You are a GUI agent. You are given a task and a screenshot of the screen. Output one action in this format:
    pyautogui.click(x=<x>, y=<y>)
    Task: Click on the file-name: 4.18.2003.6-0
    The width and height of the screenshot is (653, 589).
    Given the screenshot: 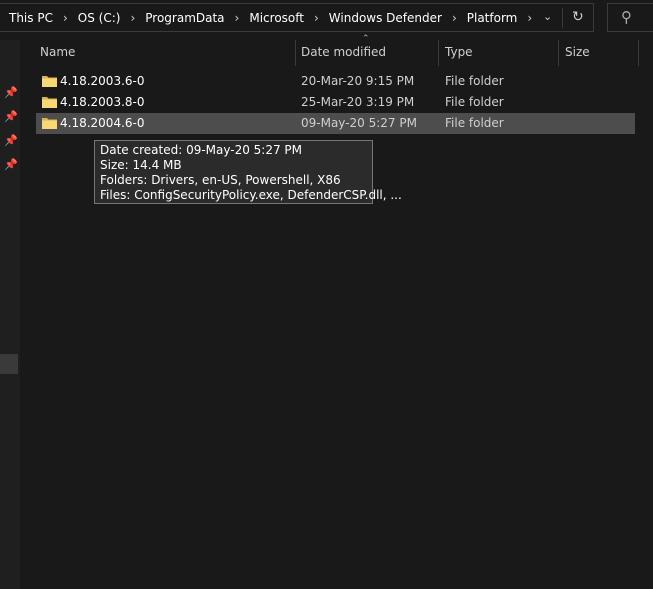 What is the action you would take?
    pyautogui.click(x=102, y=81)
    